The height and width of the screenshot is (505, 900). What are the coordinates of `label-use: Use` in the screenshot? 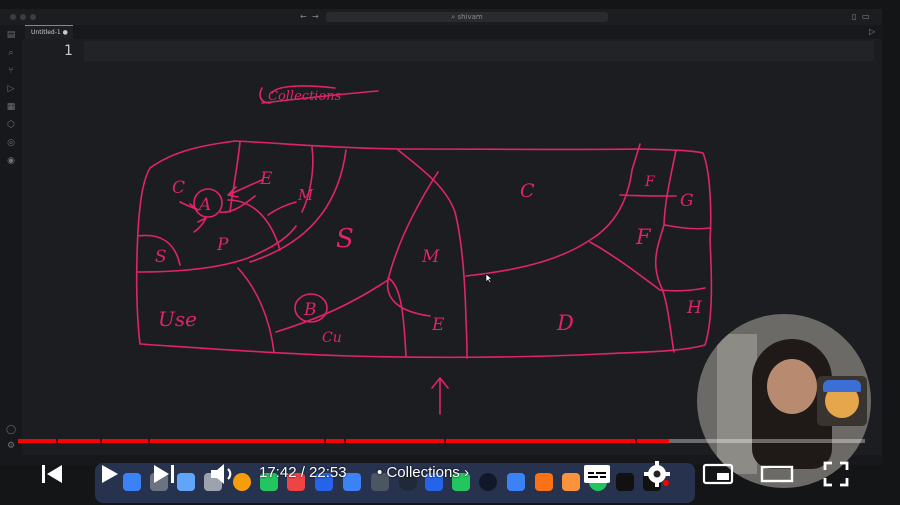 It's located at (177, 319).